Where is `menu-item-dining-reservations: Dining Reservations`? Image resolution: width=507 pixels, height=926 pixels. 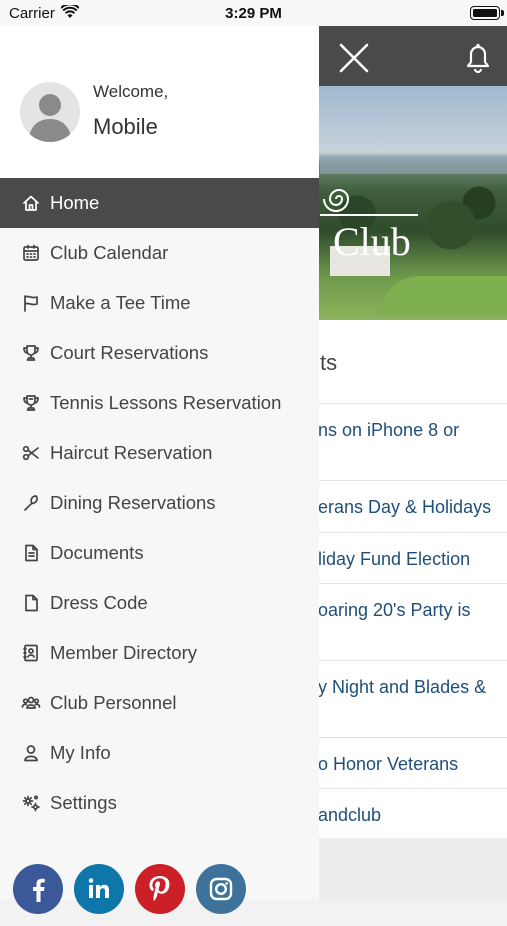
menu-item-dining-reservations: Dining Reservations is located at coordinates (159, 503).